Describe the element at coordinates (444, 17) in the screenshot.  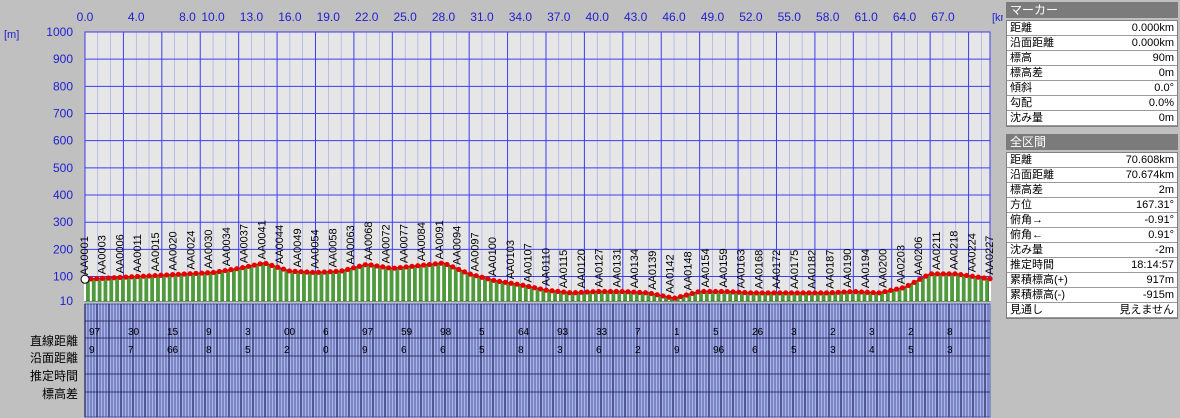
I see `x-tick-label: 28.0` at that location.